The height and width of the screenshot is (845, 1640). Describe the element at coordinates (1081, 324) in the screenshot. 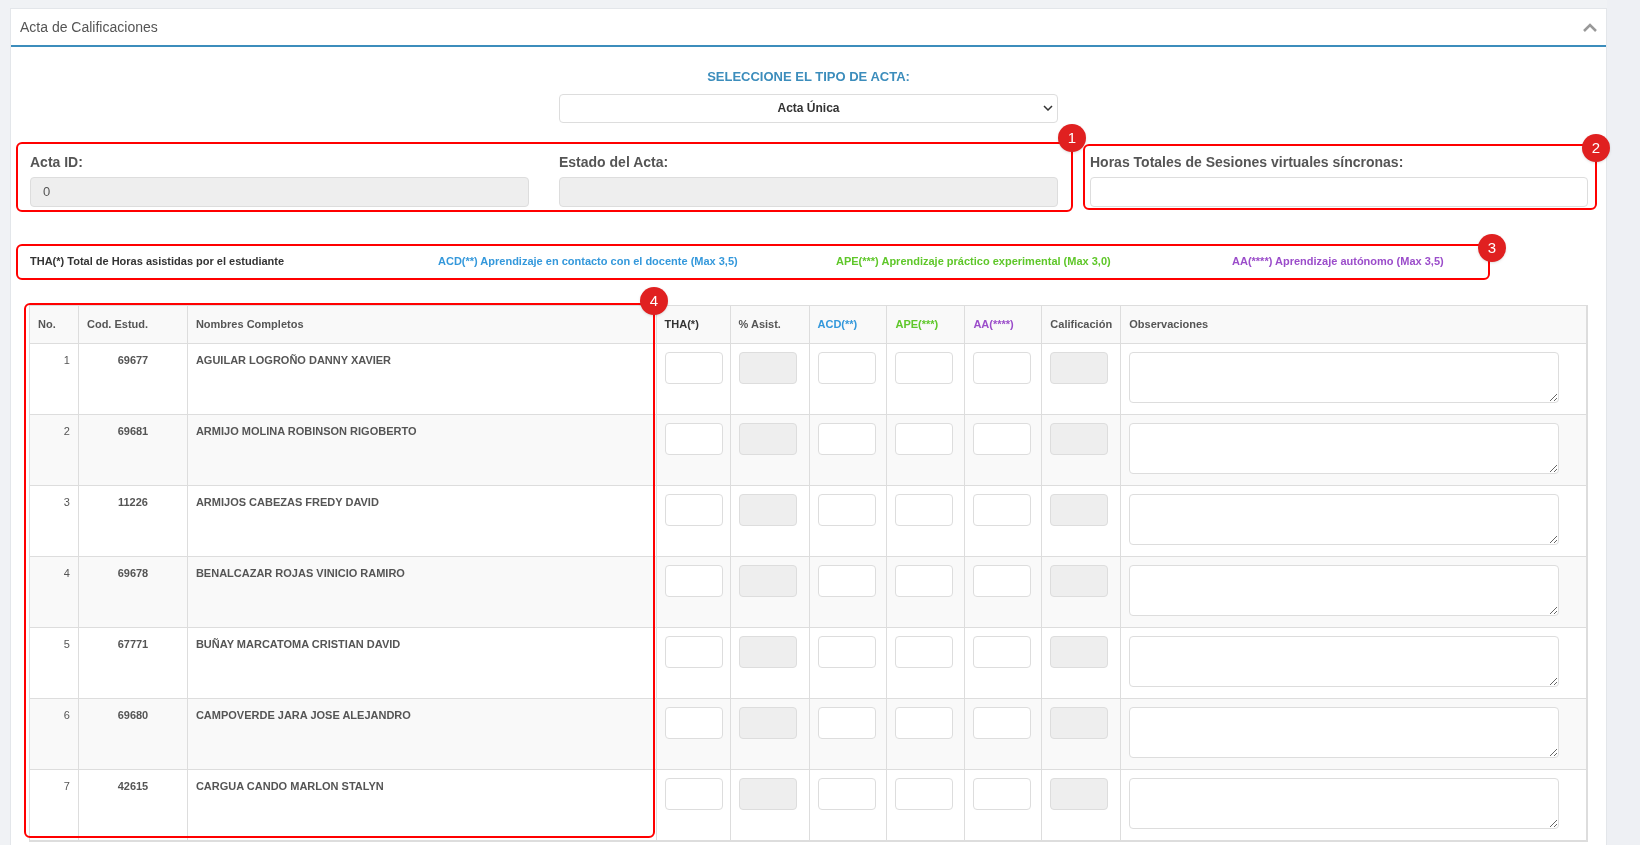

I see `column-header: Calificación` at that location.